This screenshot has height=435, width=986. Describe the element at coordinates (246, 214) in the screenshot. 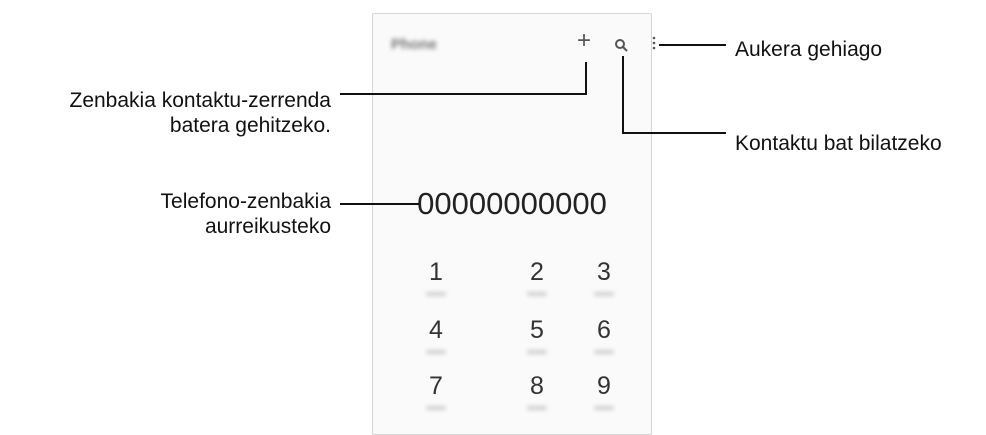

I see `callout-preview: Telefono-zenbakia aurreikusteko` at that location.